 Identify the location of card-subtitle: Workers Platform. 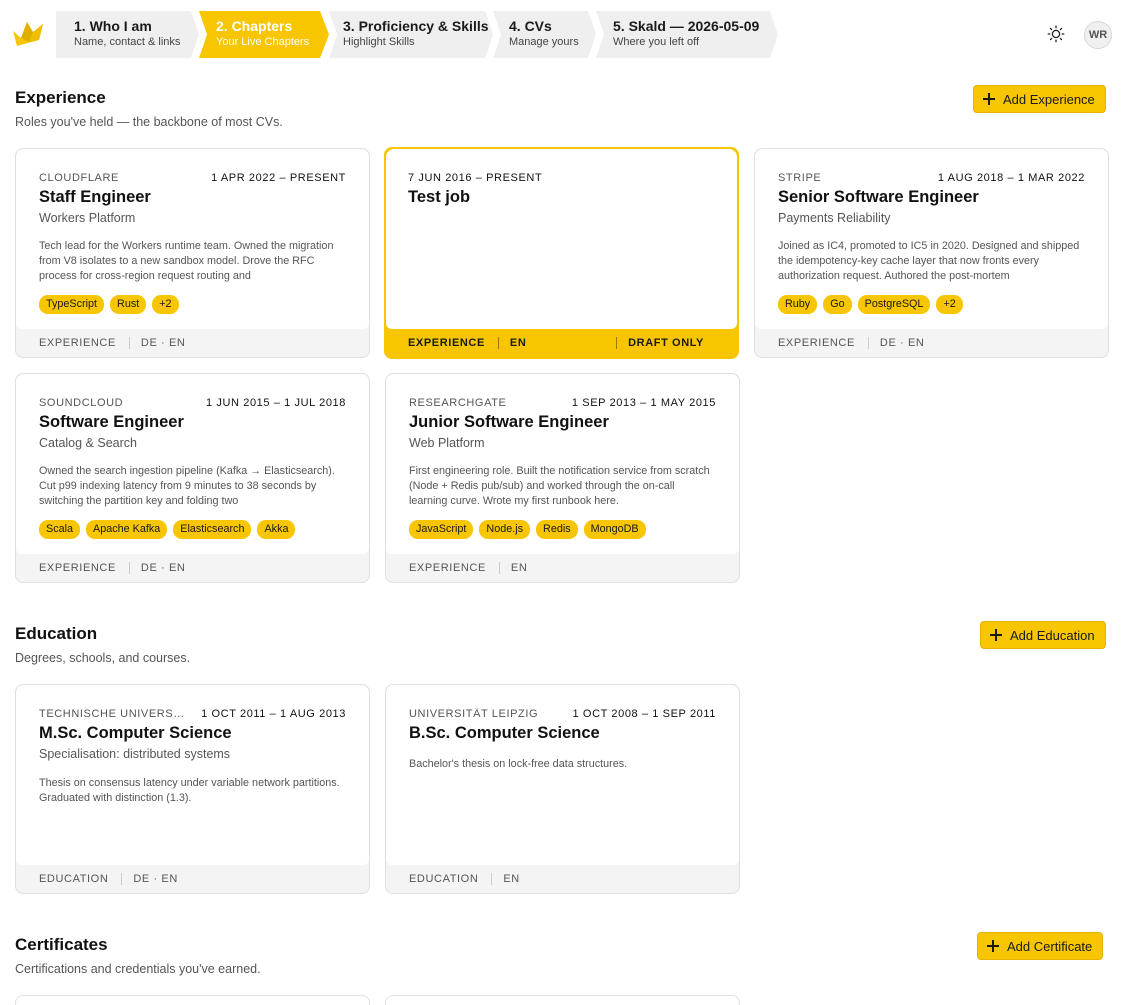
(87, 218).